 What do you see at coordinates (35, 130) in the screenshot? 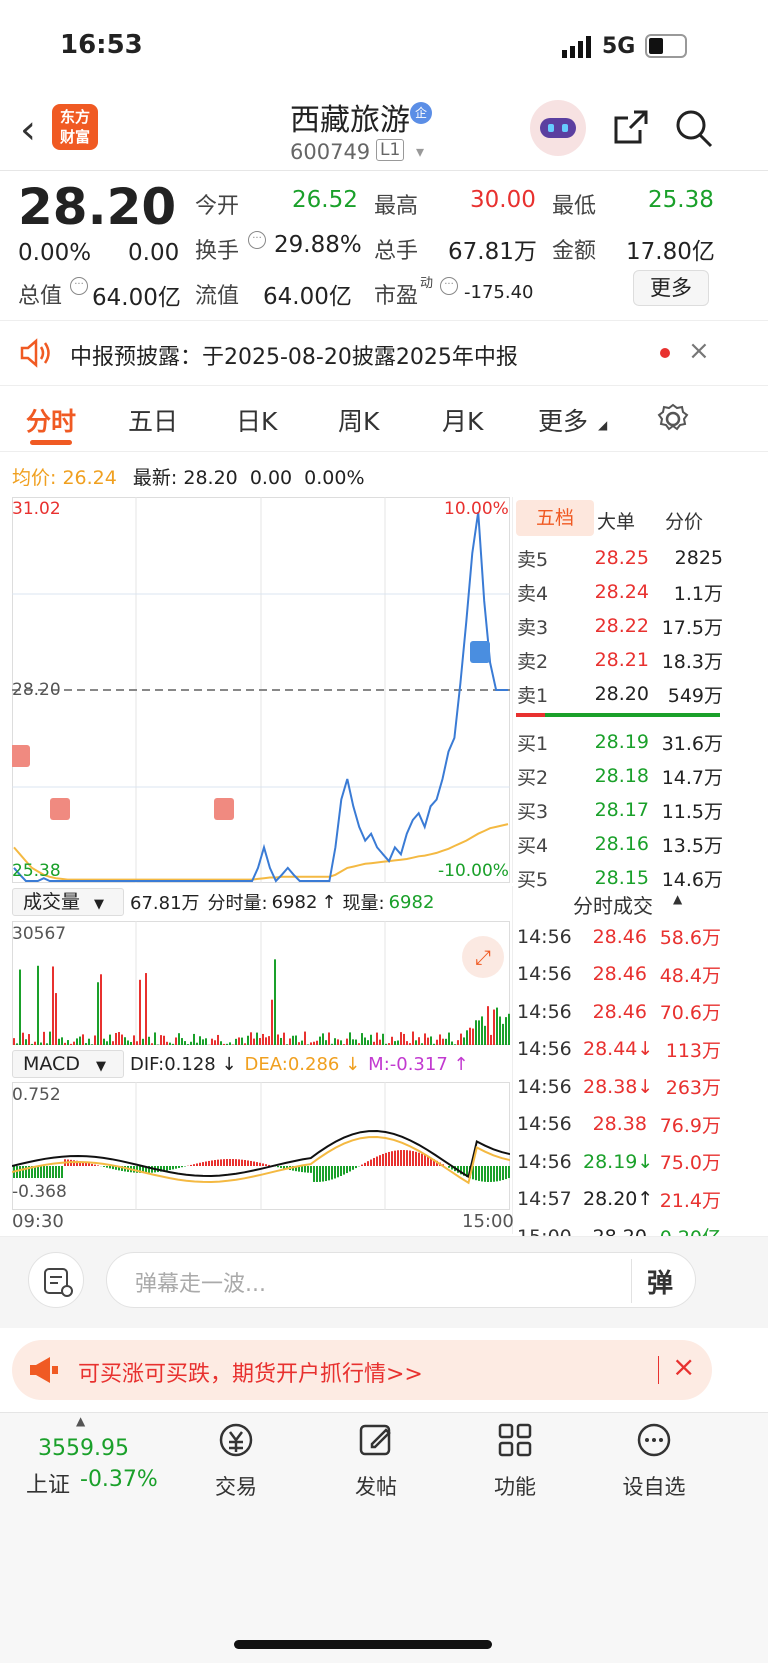
I see `back-icon: ‹` at bounding box center [35, 130].